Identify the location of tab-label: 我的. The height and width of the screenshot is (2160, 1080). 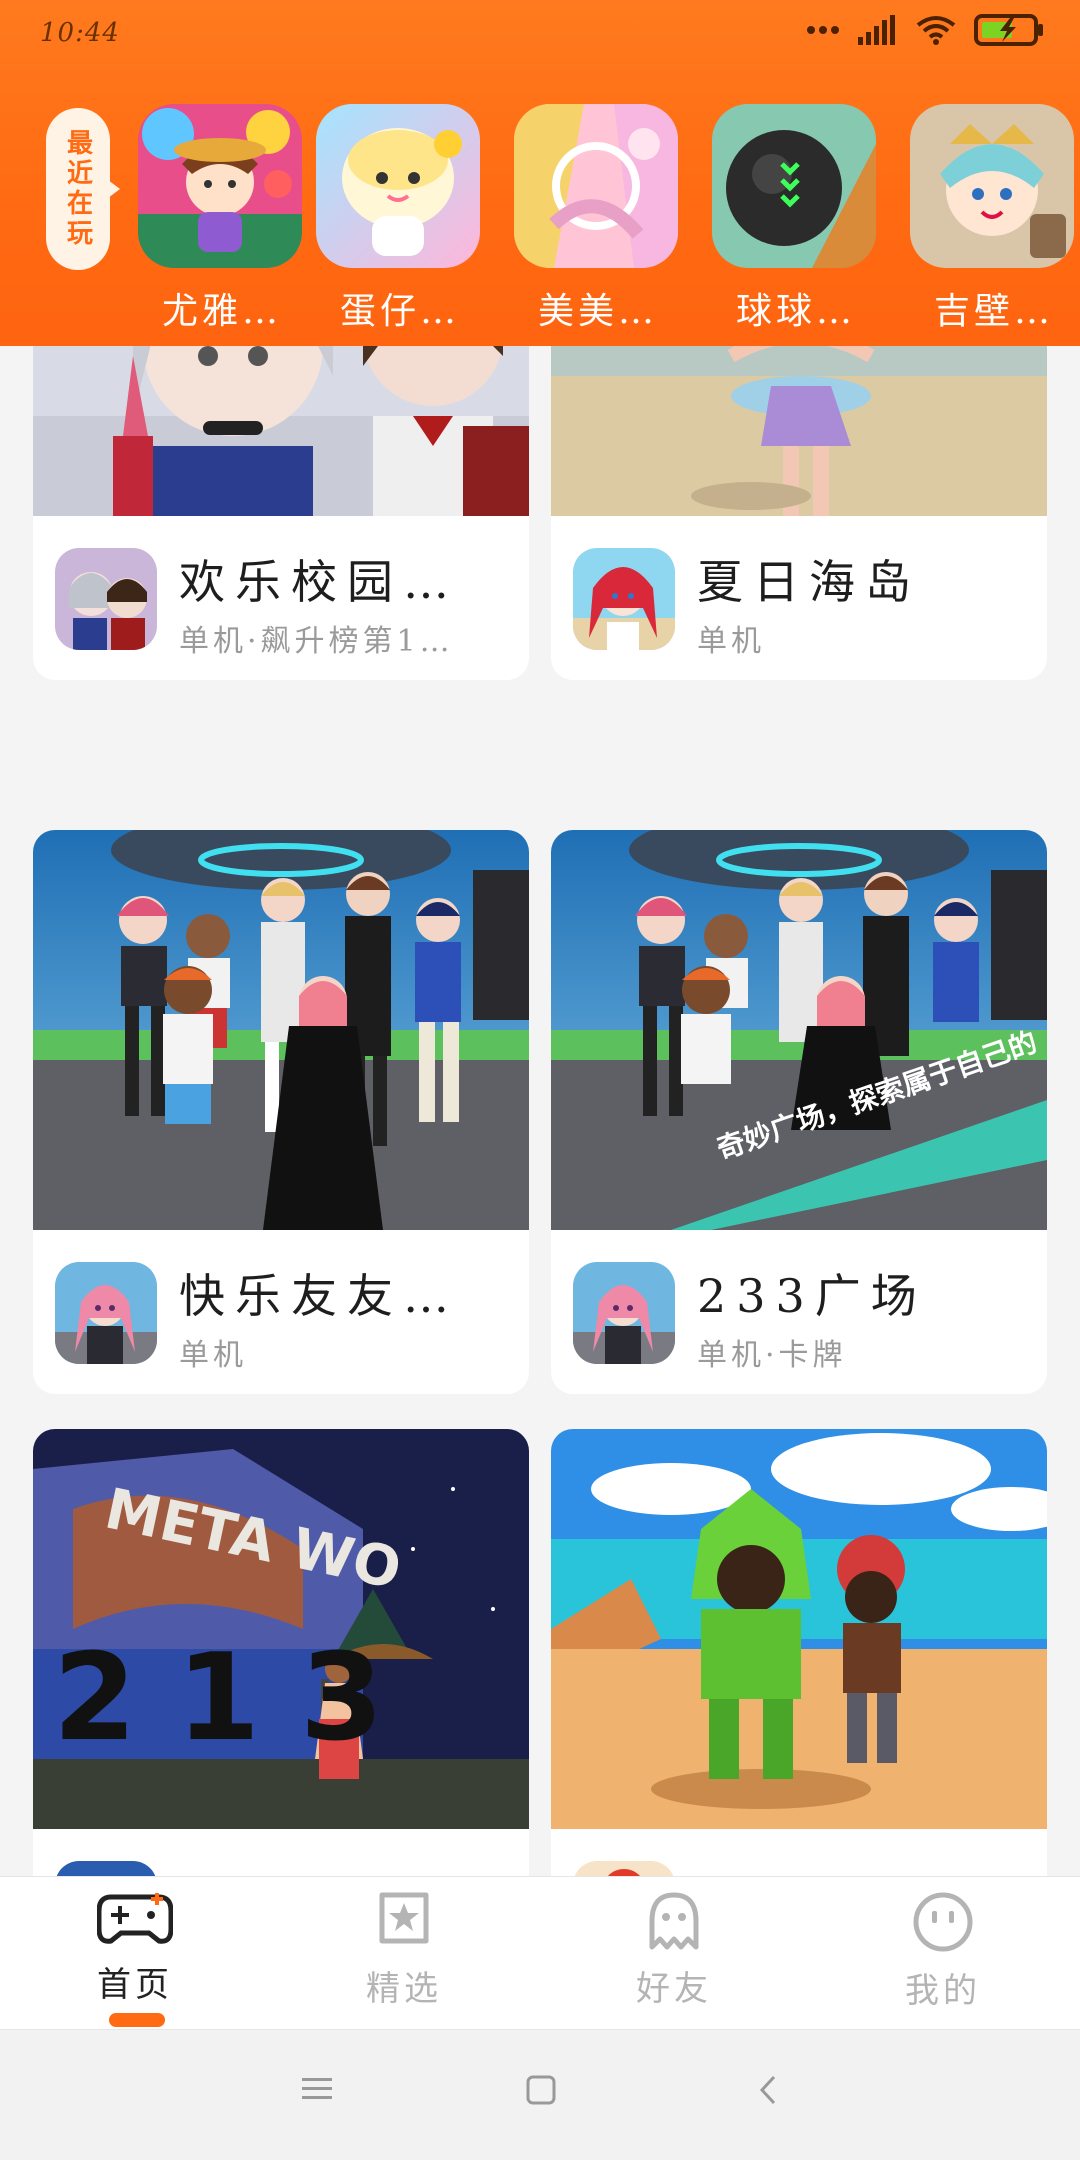
(943, 1991).